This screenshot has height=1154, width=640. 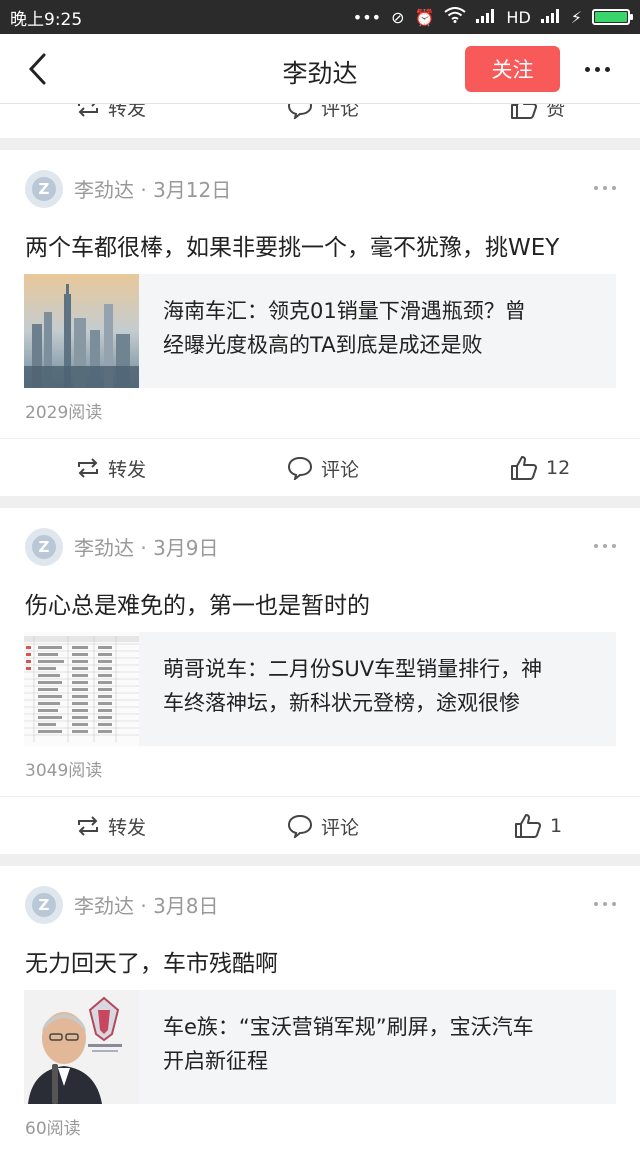 What do you see at coordinates (512, 69) in the screenshot?
I see `follow-button: 关注` at bounding box center [512, 69].